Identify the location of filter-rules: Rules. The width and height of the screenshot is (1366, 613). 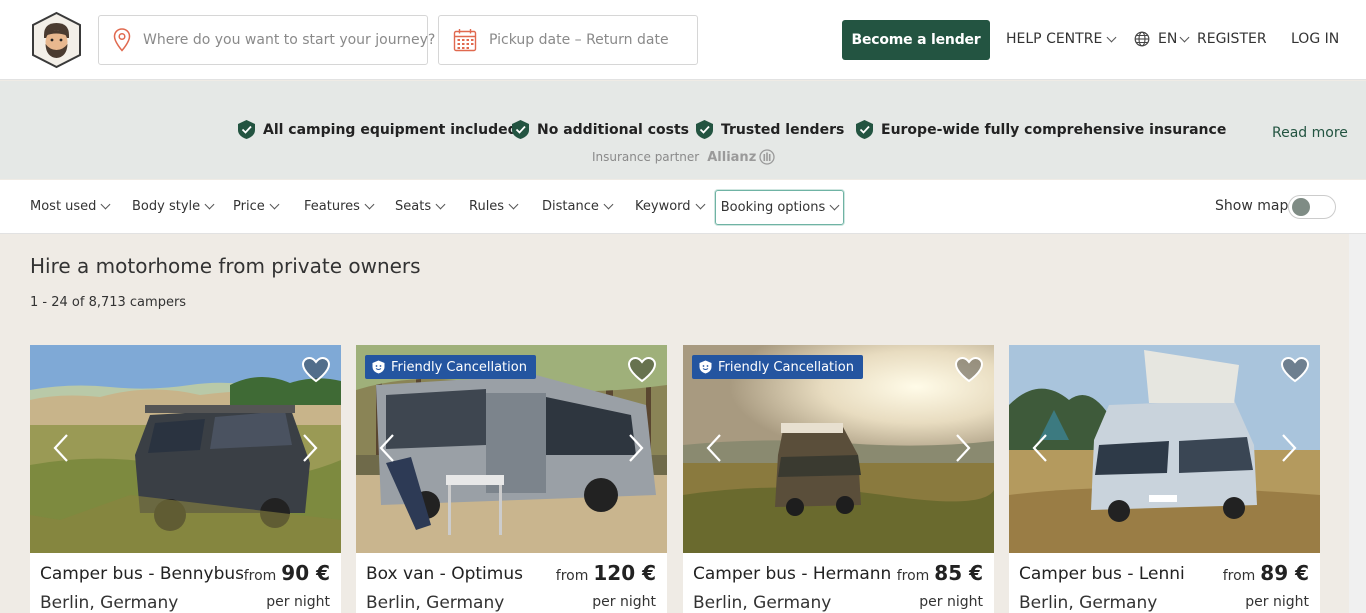
(494, 206).